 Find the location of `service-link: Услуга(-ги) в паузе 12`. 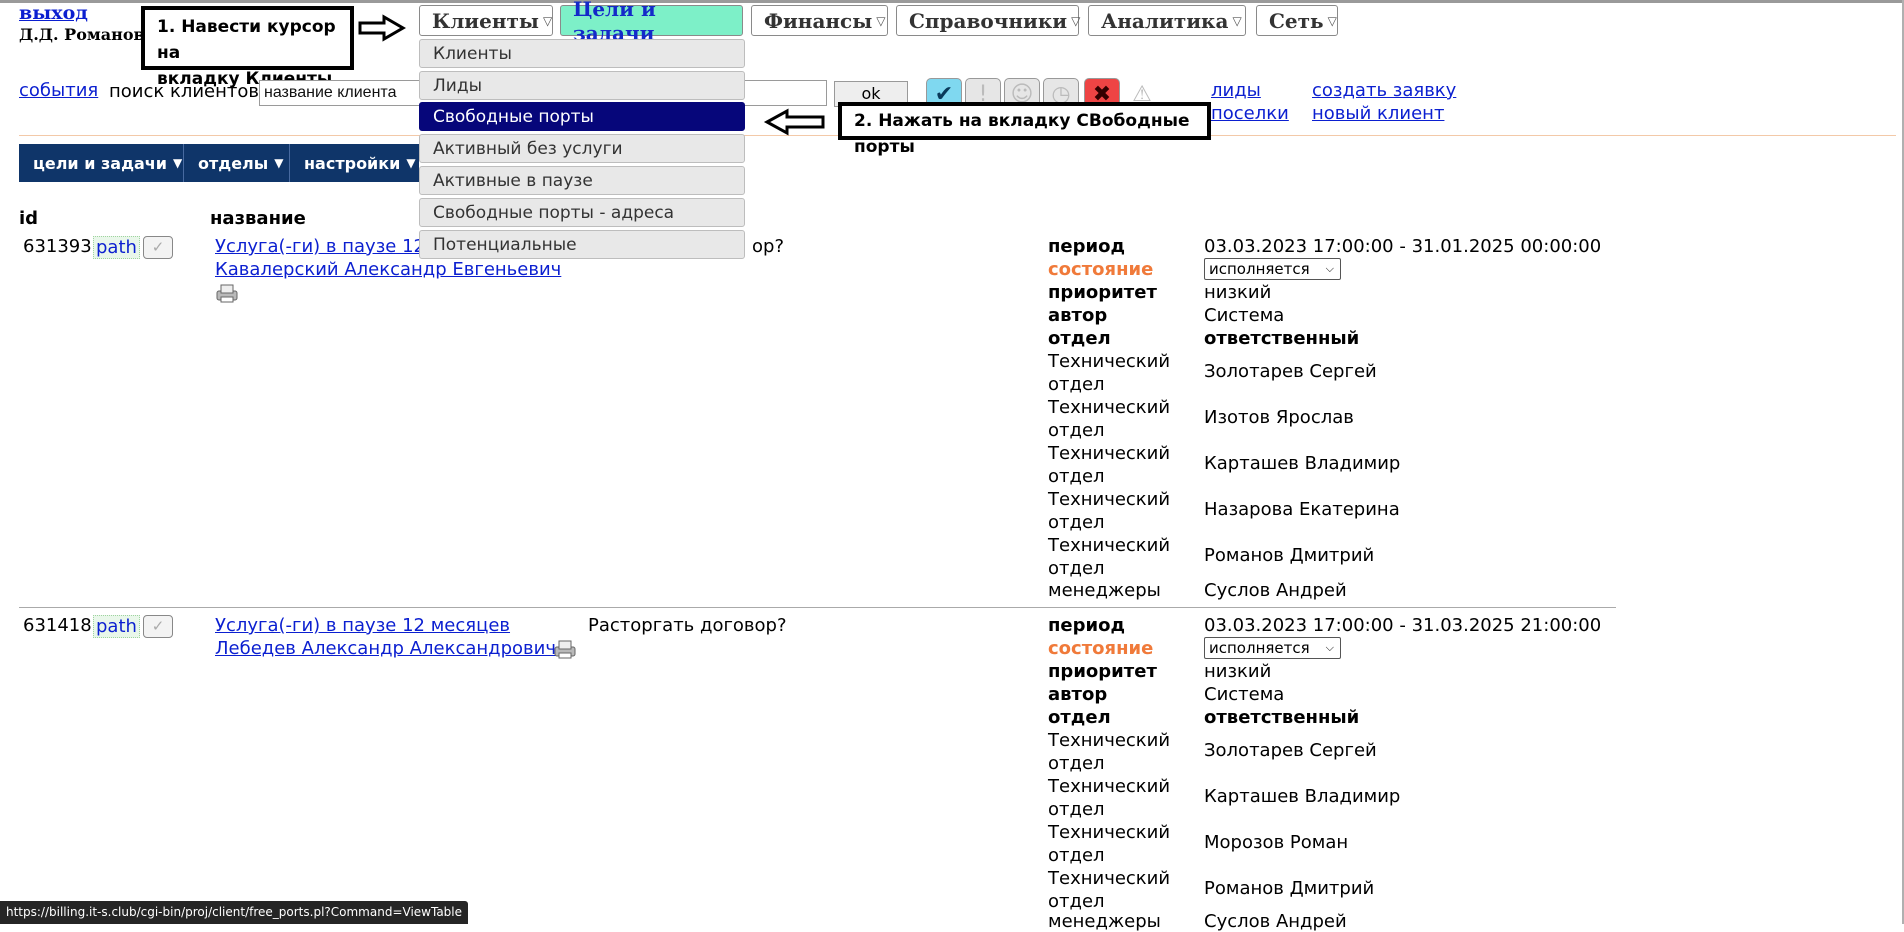

service-link: Услуга(-ги) в паузе 12 is located at coordinates (320, 246).